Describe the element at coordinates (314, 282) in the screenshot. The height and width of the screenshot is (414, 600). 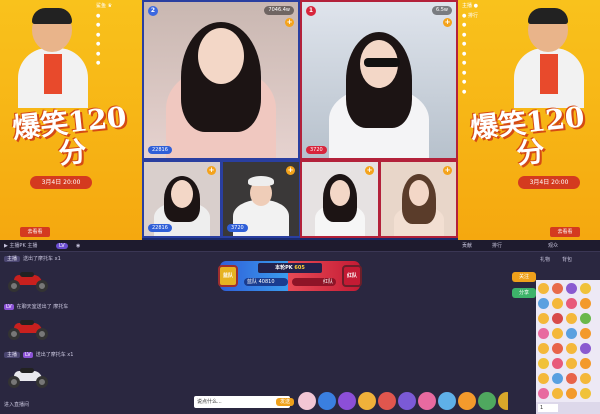
I see `red-team-score: 红队` at that location.